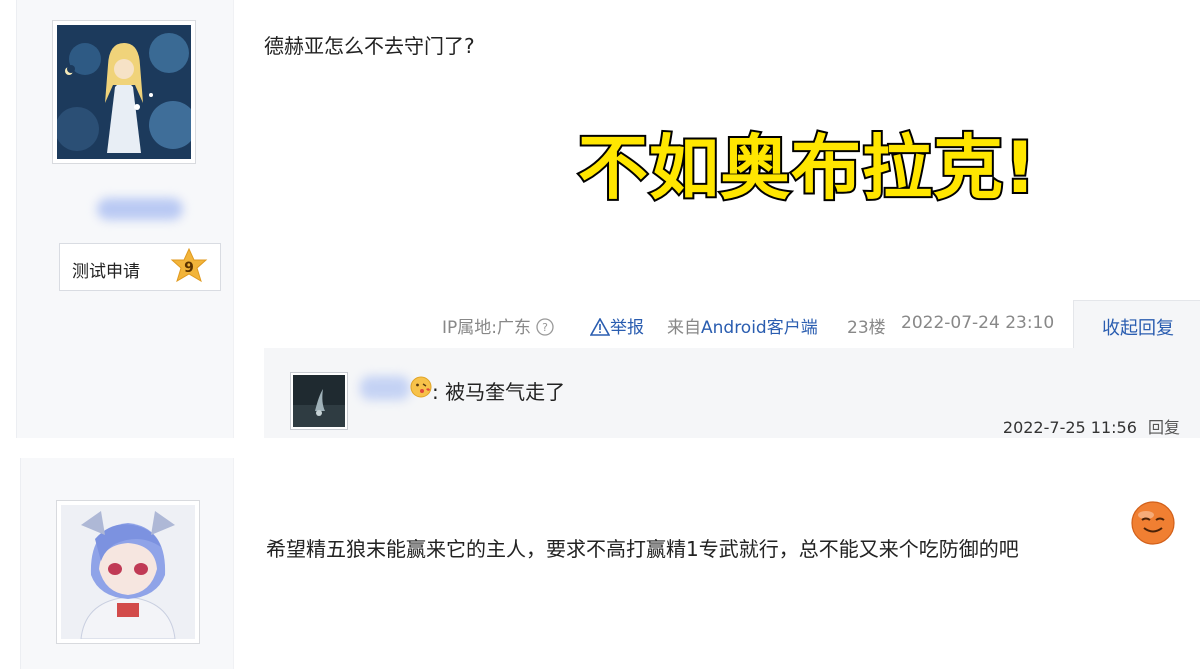 The height and width of the screenshot is (669, 1200). I want to click on help-circle-icon: ?, so click(545, 327).